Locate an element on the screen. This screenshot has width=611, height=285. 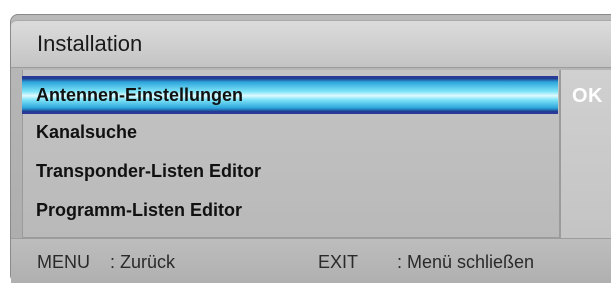
menu-key-hint: MENU is located at coordinates (63, 262).